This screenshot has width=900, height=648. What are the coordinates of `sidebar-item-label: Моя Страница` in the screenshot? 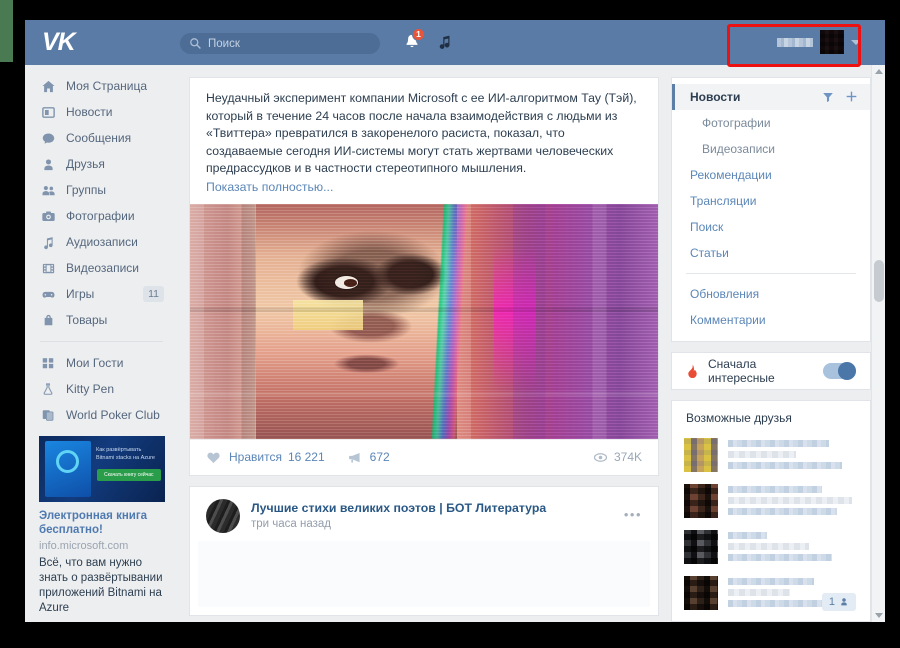 It's located at (107, 86).